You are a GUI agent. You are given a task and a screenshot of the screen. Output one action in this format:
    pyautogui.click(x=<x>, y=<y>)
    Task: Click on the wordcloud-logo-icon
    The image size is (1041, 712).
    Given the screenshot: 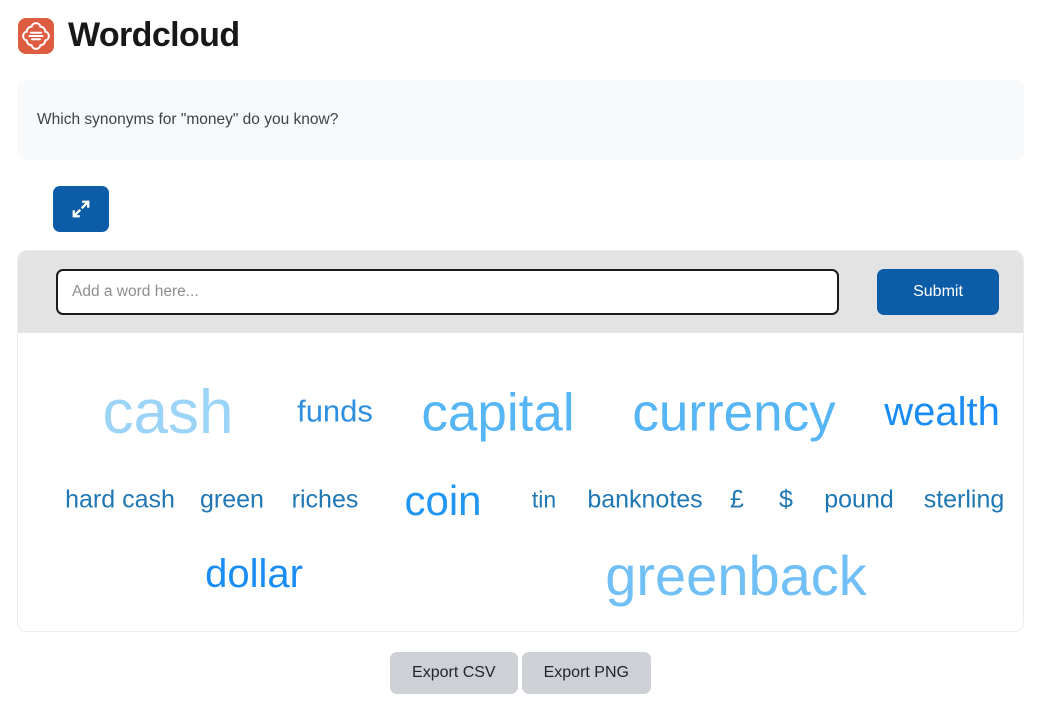 What is the action you would take?
    pyautogui.click(x=36, y=36)
    